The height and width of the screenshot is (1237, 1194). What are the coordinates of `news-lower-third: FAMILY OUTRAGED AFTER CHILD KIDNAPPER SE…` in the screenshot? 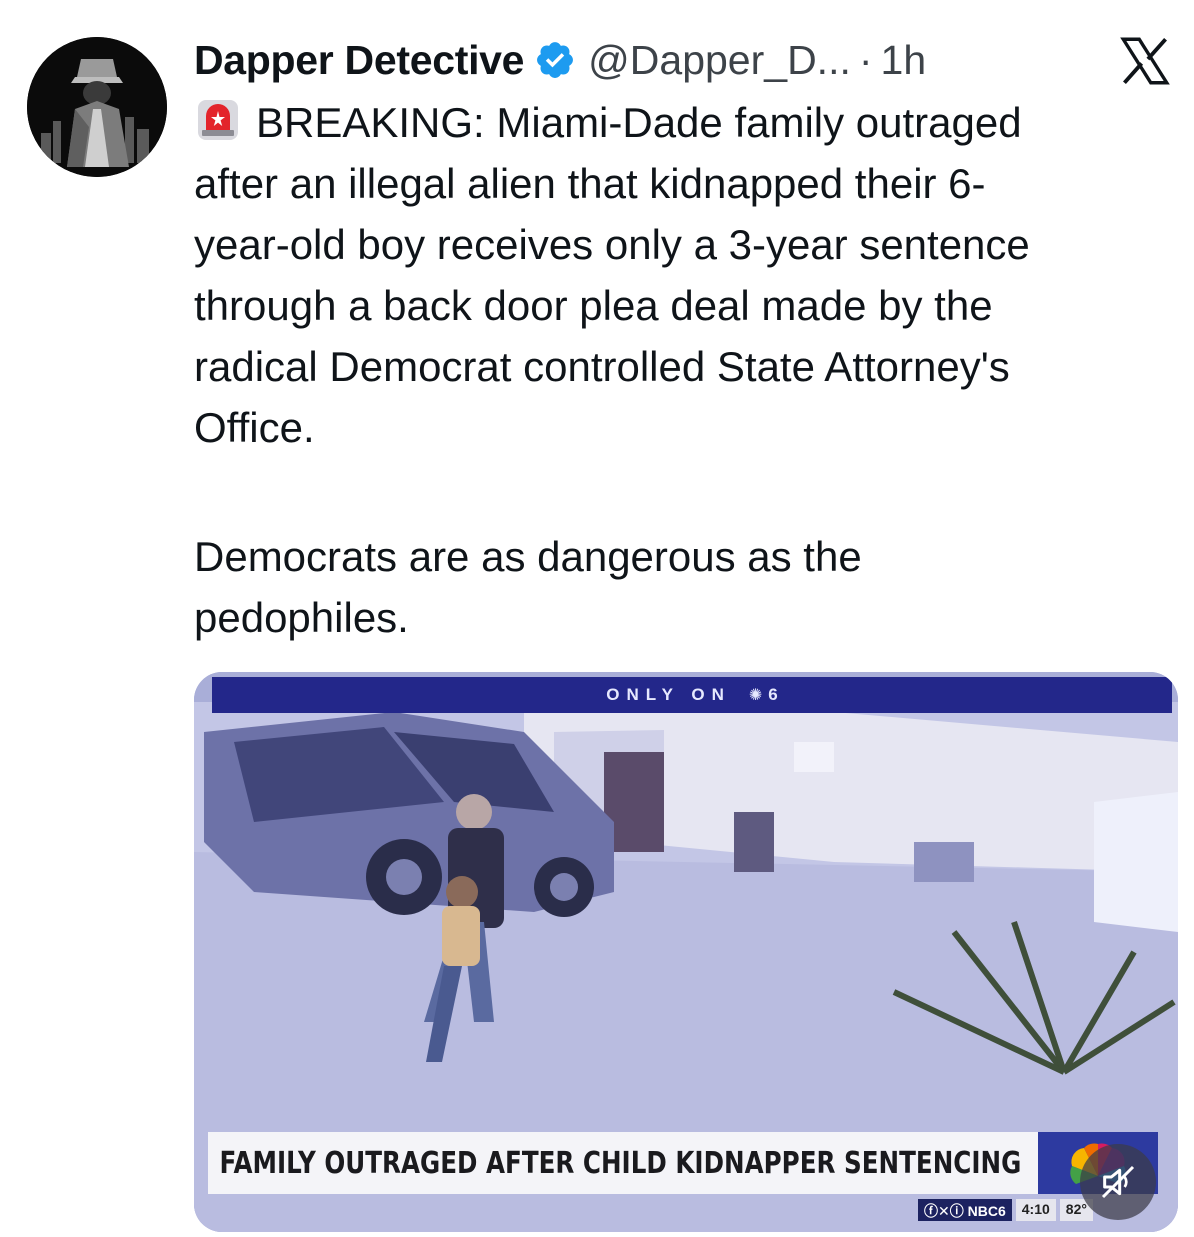 It's located at (623, 1163).